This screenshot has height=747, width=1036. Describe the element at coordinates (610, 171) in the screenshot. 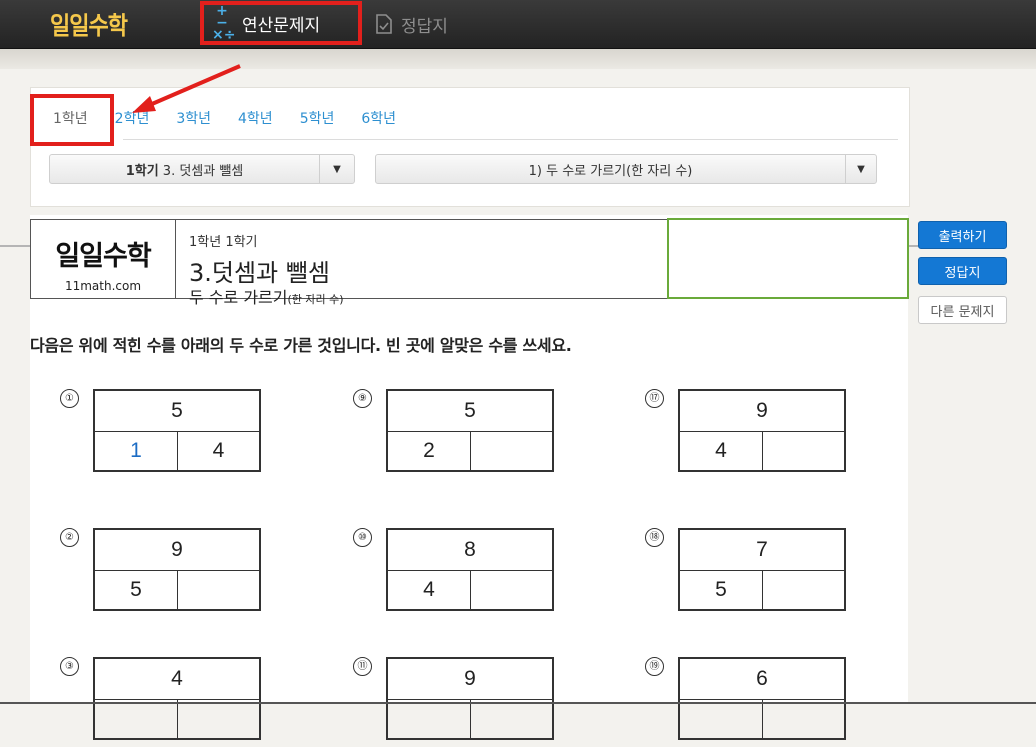

I see `topic-select-value: 1) 두 수로 가르기(한 자리 수)` at that location.